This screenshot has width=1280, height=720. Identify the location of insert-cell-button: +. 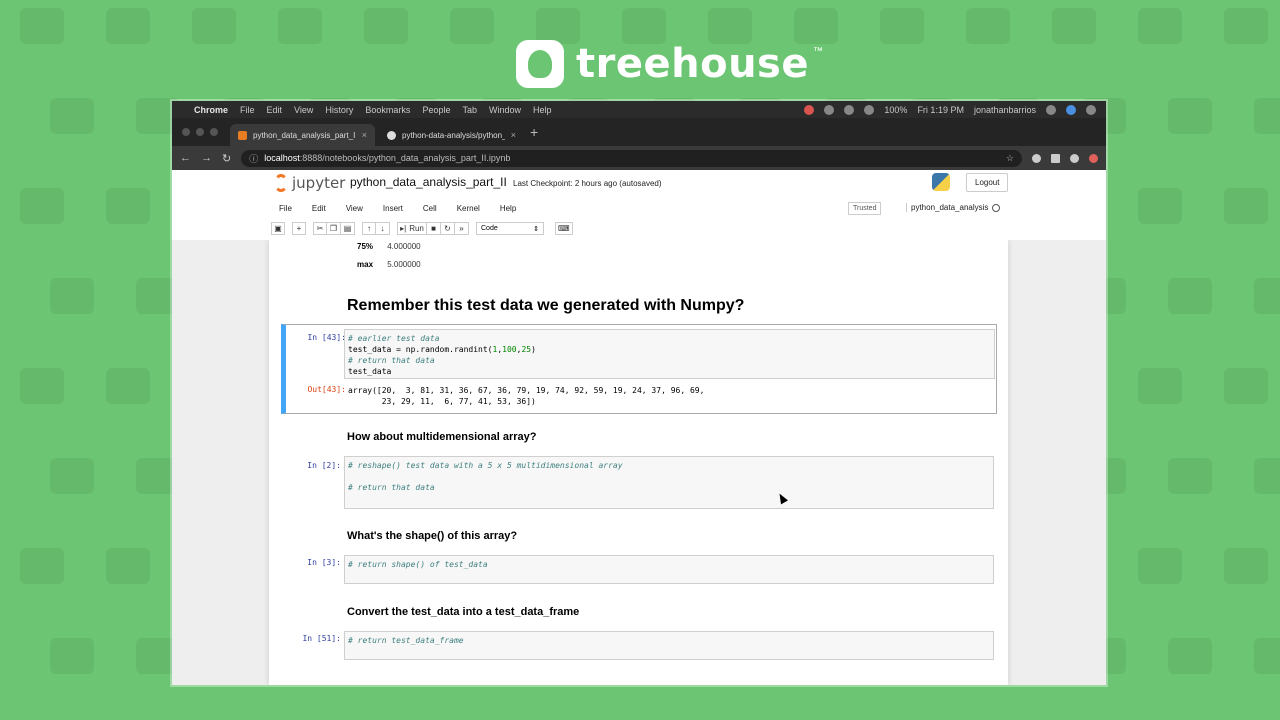
(299, 228).